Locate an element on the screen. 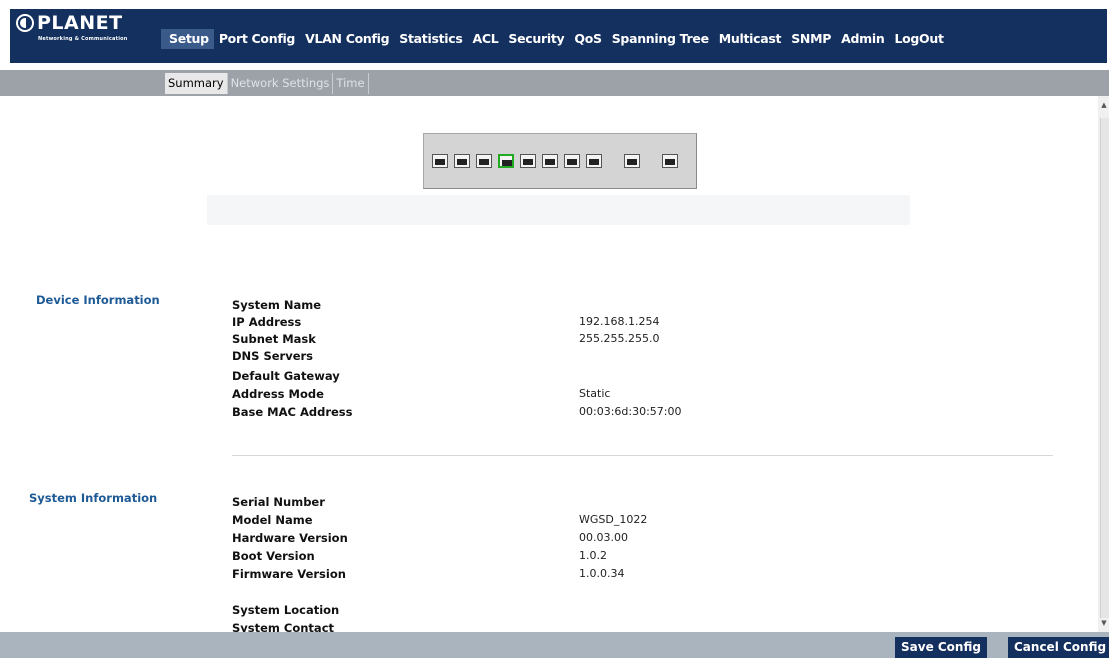  boot-version-value: 1.0.2 is located at coordinates (593, 555).